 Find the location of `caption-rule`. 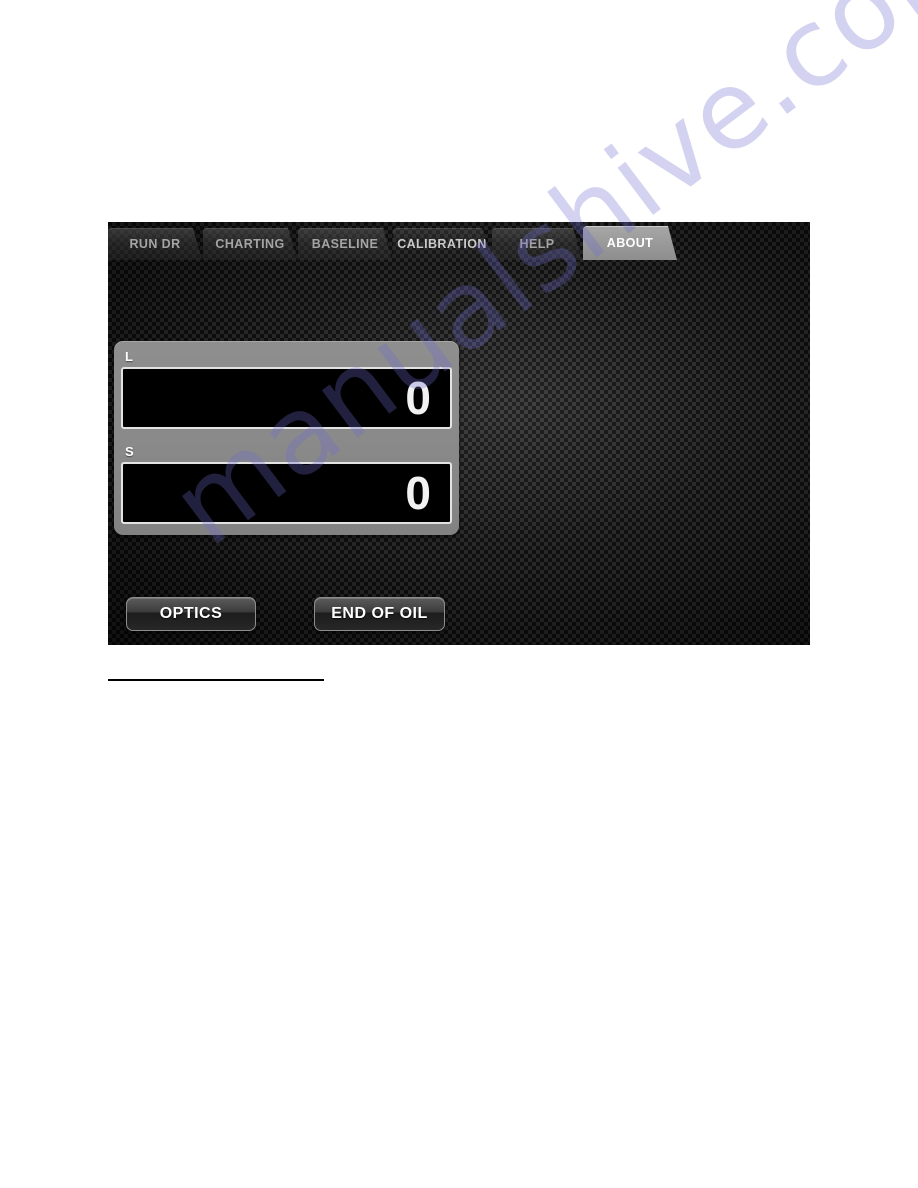

caption-rule is located at coordinates (216, 680).